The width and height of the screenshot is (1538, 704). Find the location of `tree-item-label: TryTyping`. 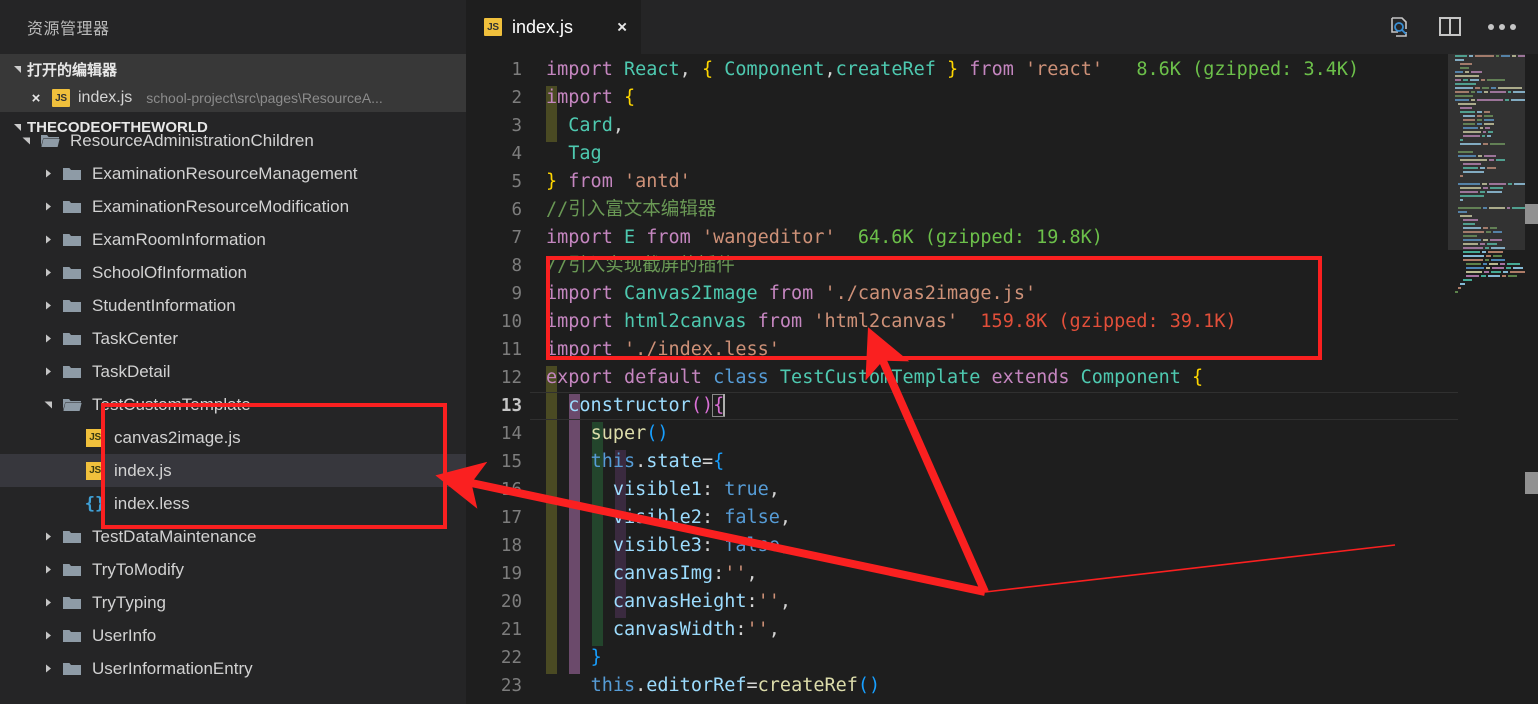

tree-item-label: TryTyping is located at coordinates (129, 602).